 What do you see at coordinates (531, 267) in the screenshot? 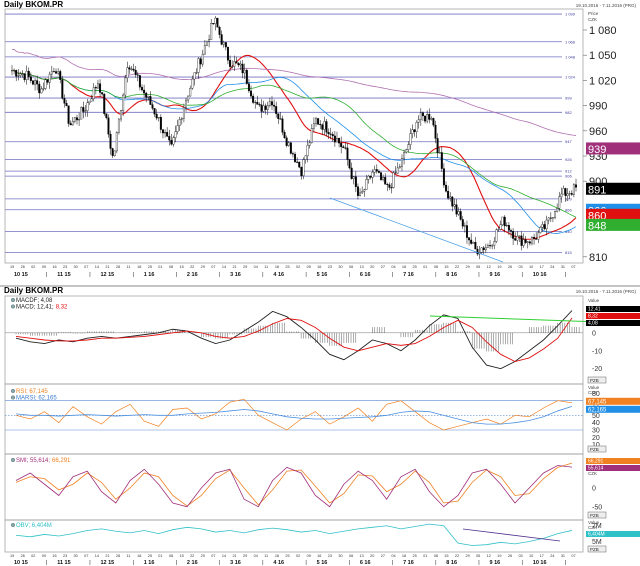
I see `x-day-tick: 10` at bounding box center [531, 267].